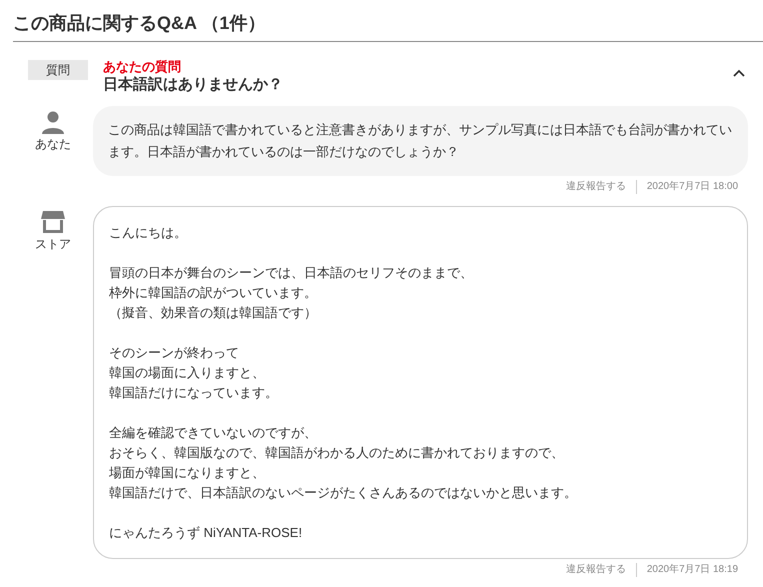  I want to click on section-heading: この商品に関するQ&A （1件）, so click(388, 27).